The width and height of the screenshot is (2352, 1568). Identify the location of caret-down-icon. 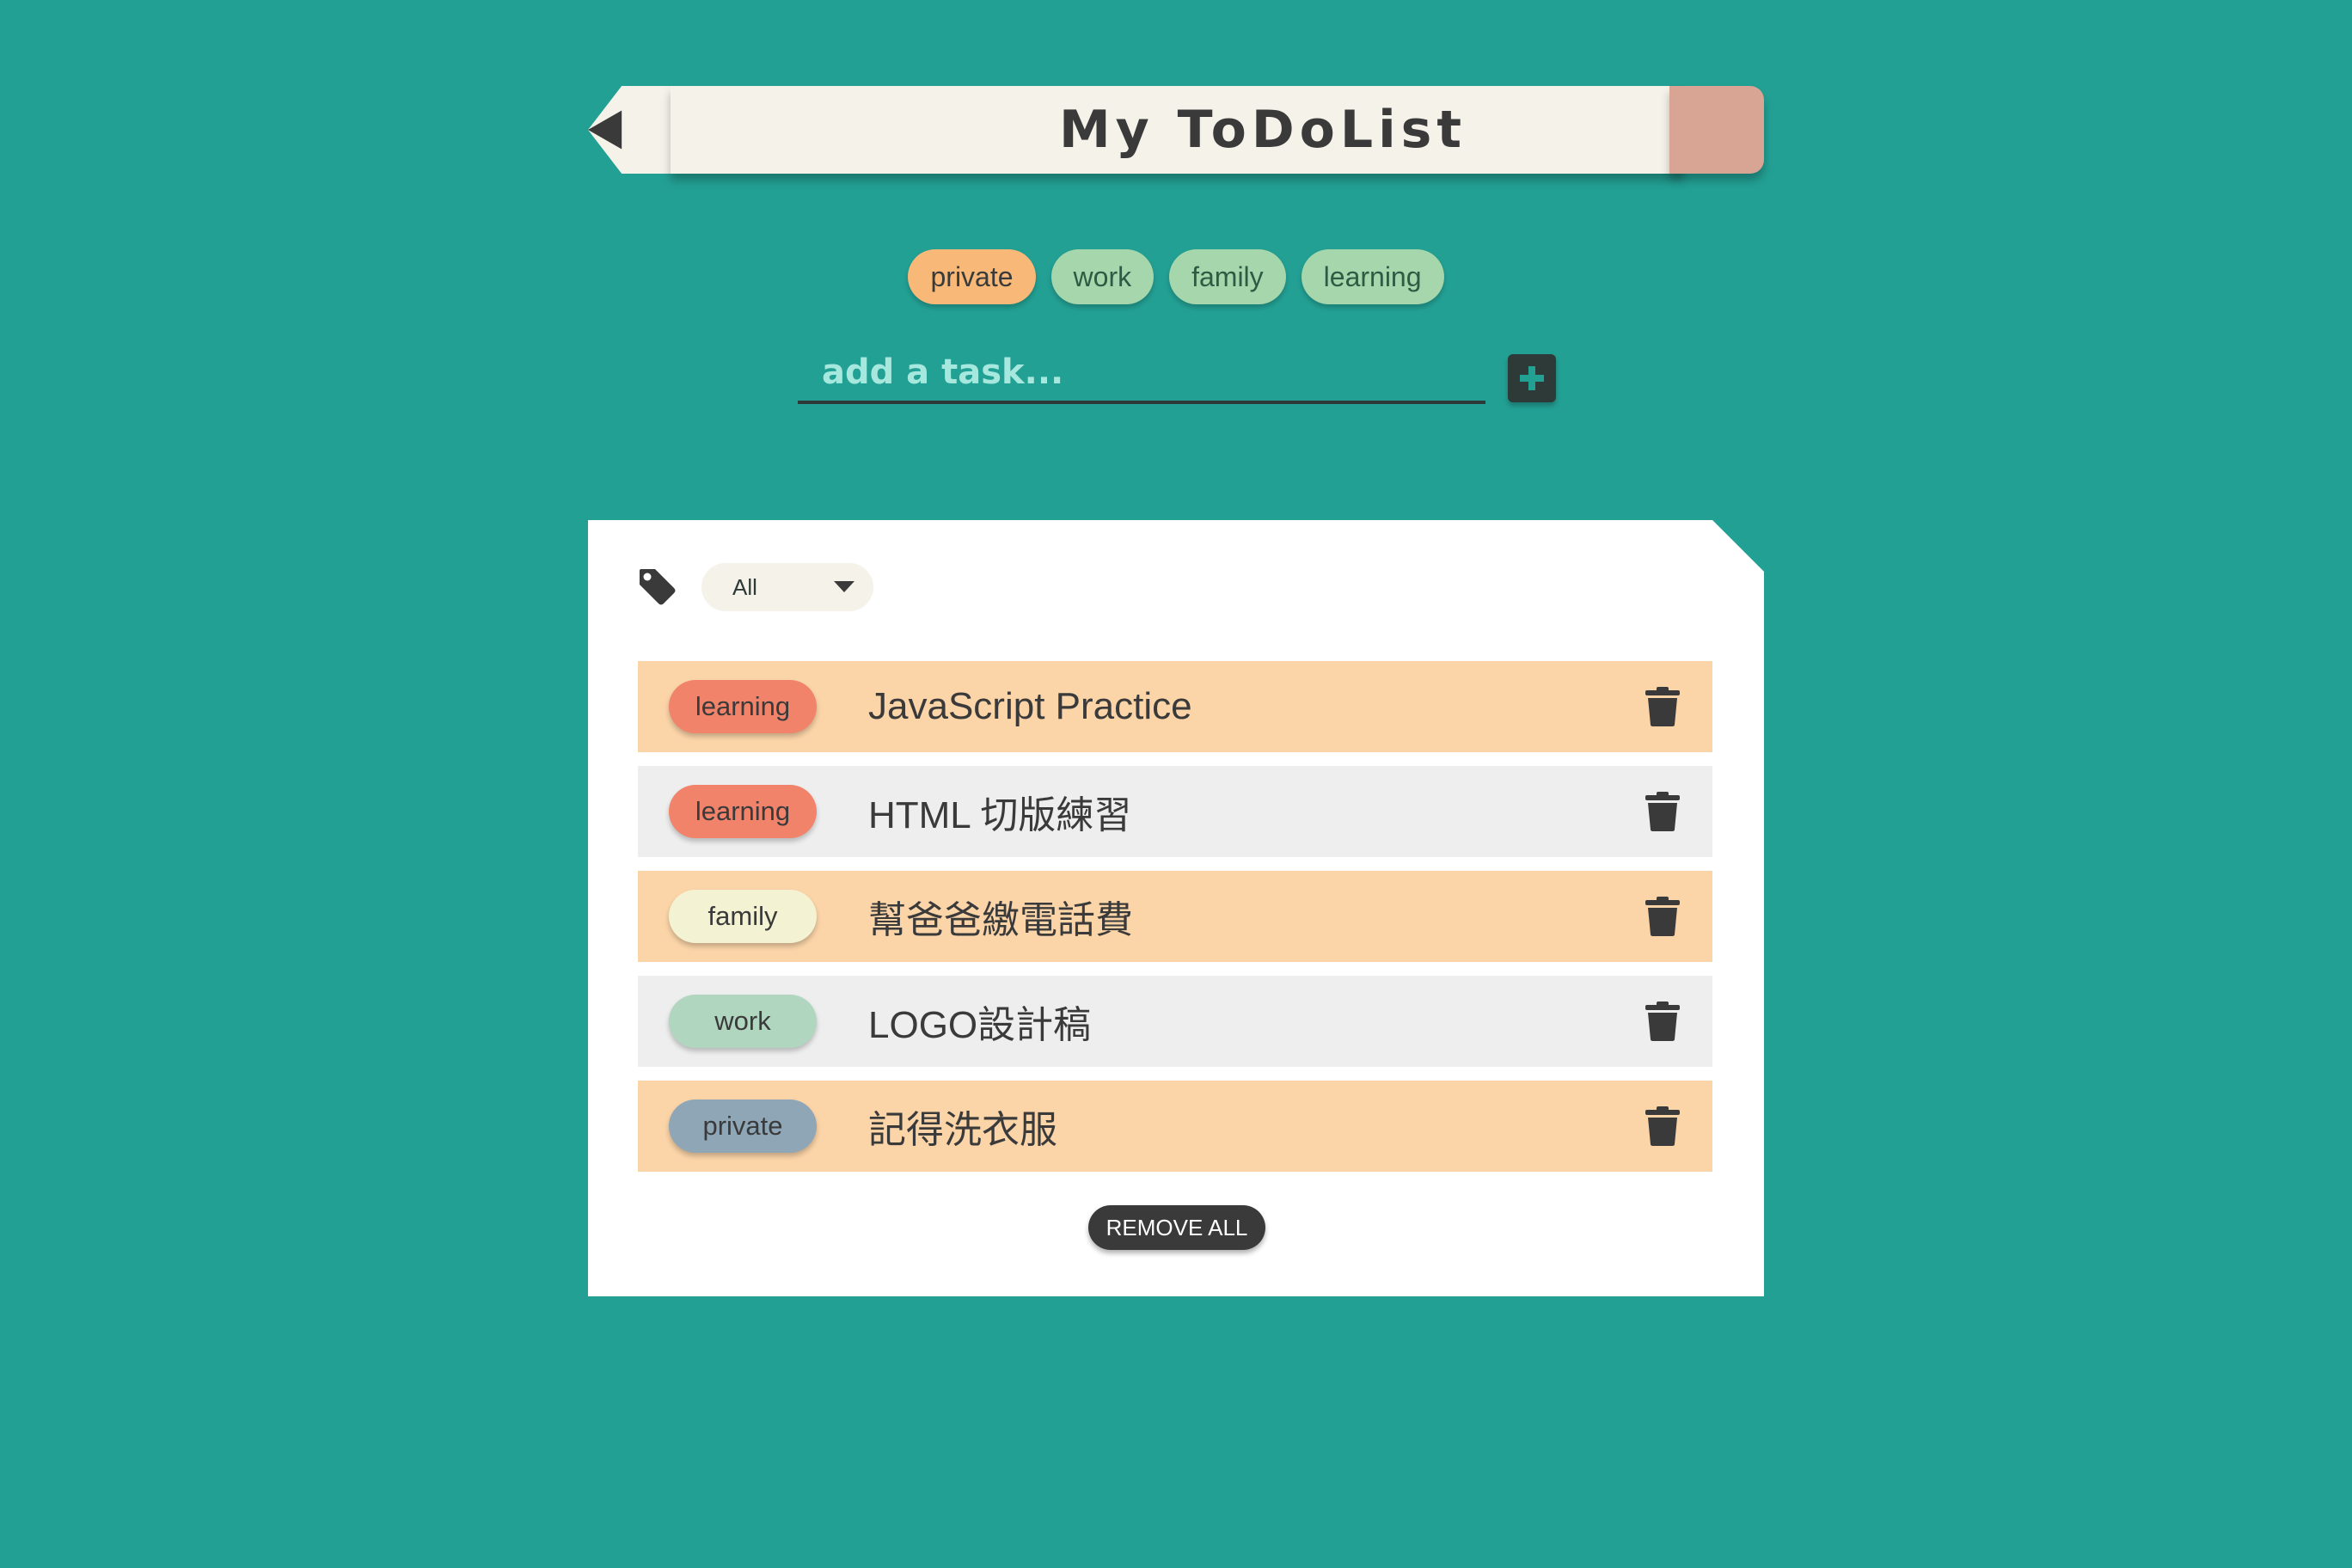
(844, 586).